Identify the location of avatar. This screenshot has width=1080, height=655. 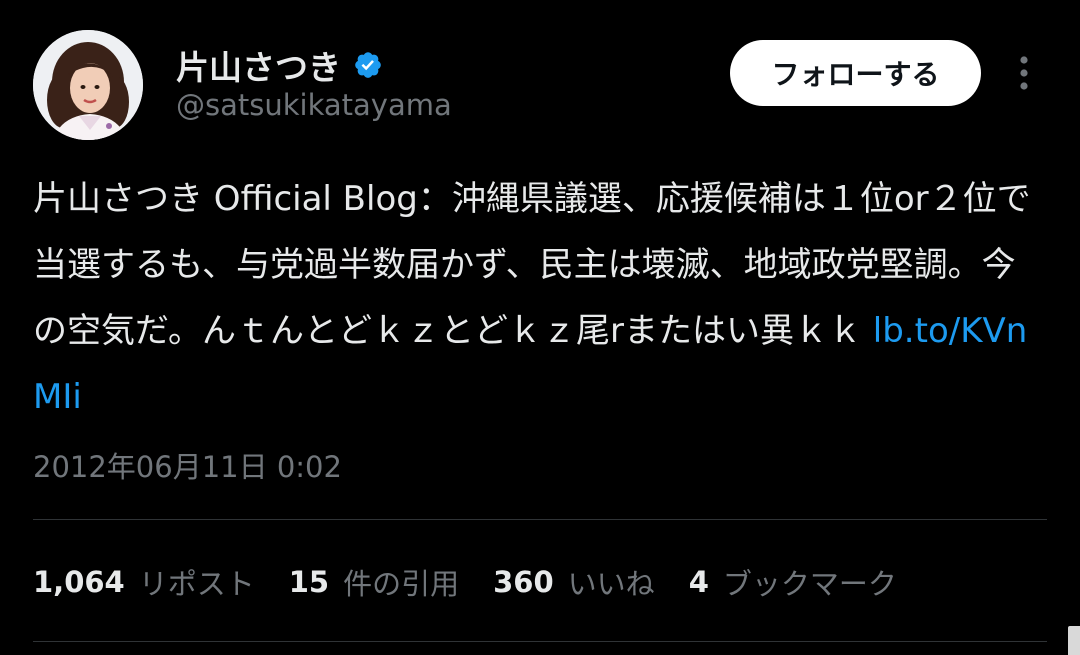
(88, 85).